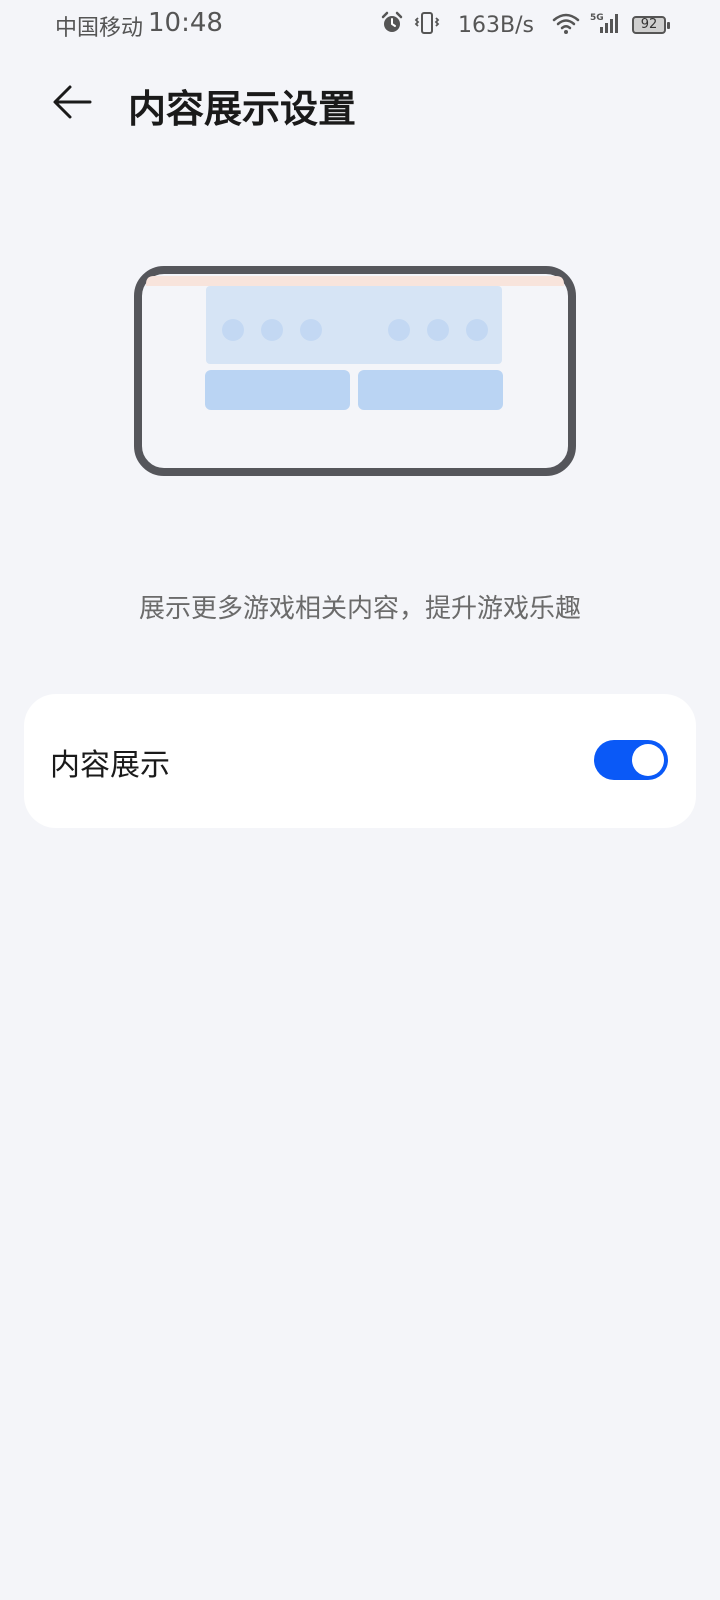  I want to click on wifi-icon, so click(566, 25).